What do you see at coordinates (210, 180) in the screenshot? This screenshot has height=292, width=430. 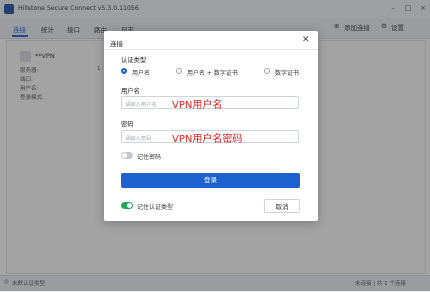 I see `login-button: 登录` at bounding box center [210, 180].